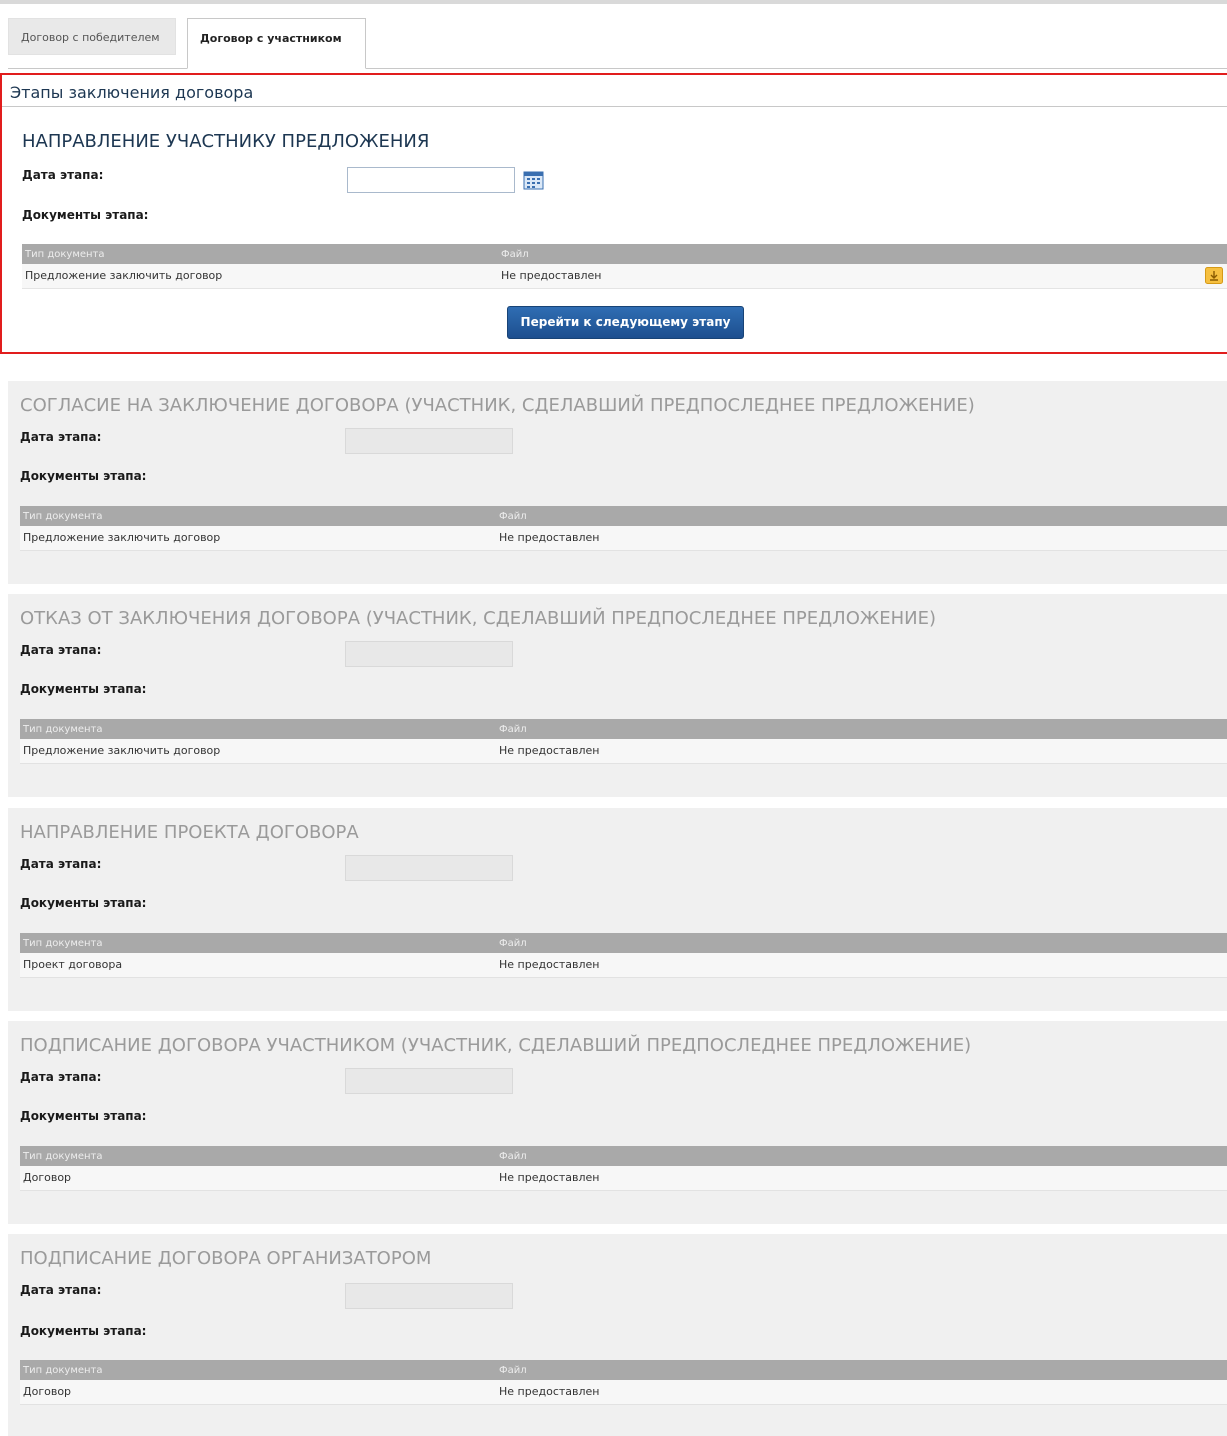 Image resolution: width=1227 pixels, height=1436 pixels. What do you see at coordinates (625, 322) in the screenshot?
I see `next-stage-button: Перейти к следующему этапу` at bounding box center [625, 322].